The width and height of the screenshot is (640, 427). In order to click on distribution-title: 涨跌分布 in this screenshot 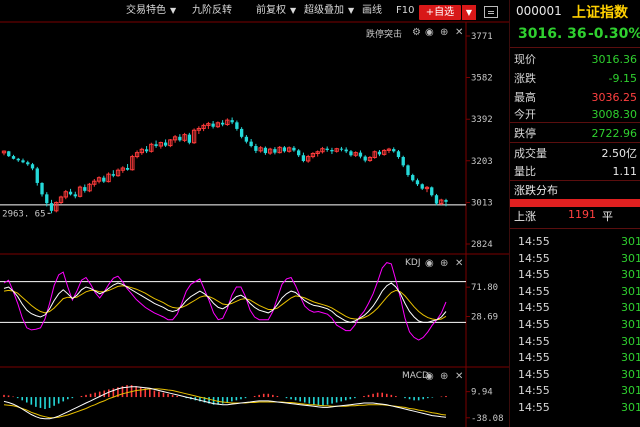, I will do `click(536, 190)`.